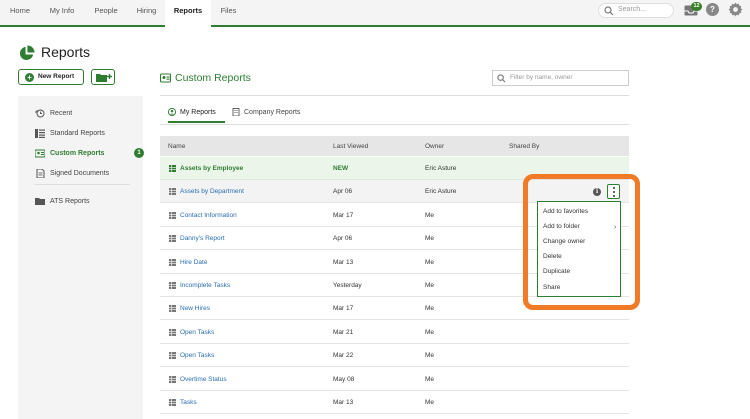 The width and height of the screenshot is (750, 419). What do you see at coordinates (27, 53) in the screenshot?
I see `pie-chart-icon` at bounding box center [27, 53].